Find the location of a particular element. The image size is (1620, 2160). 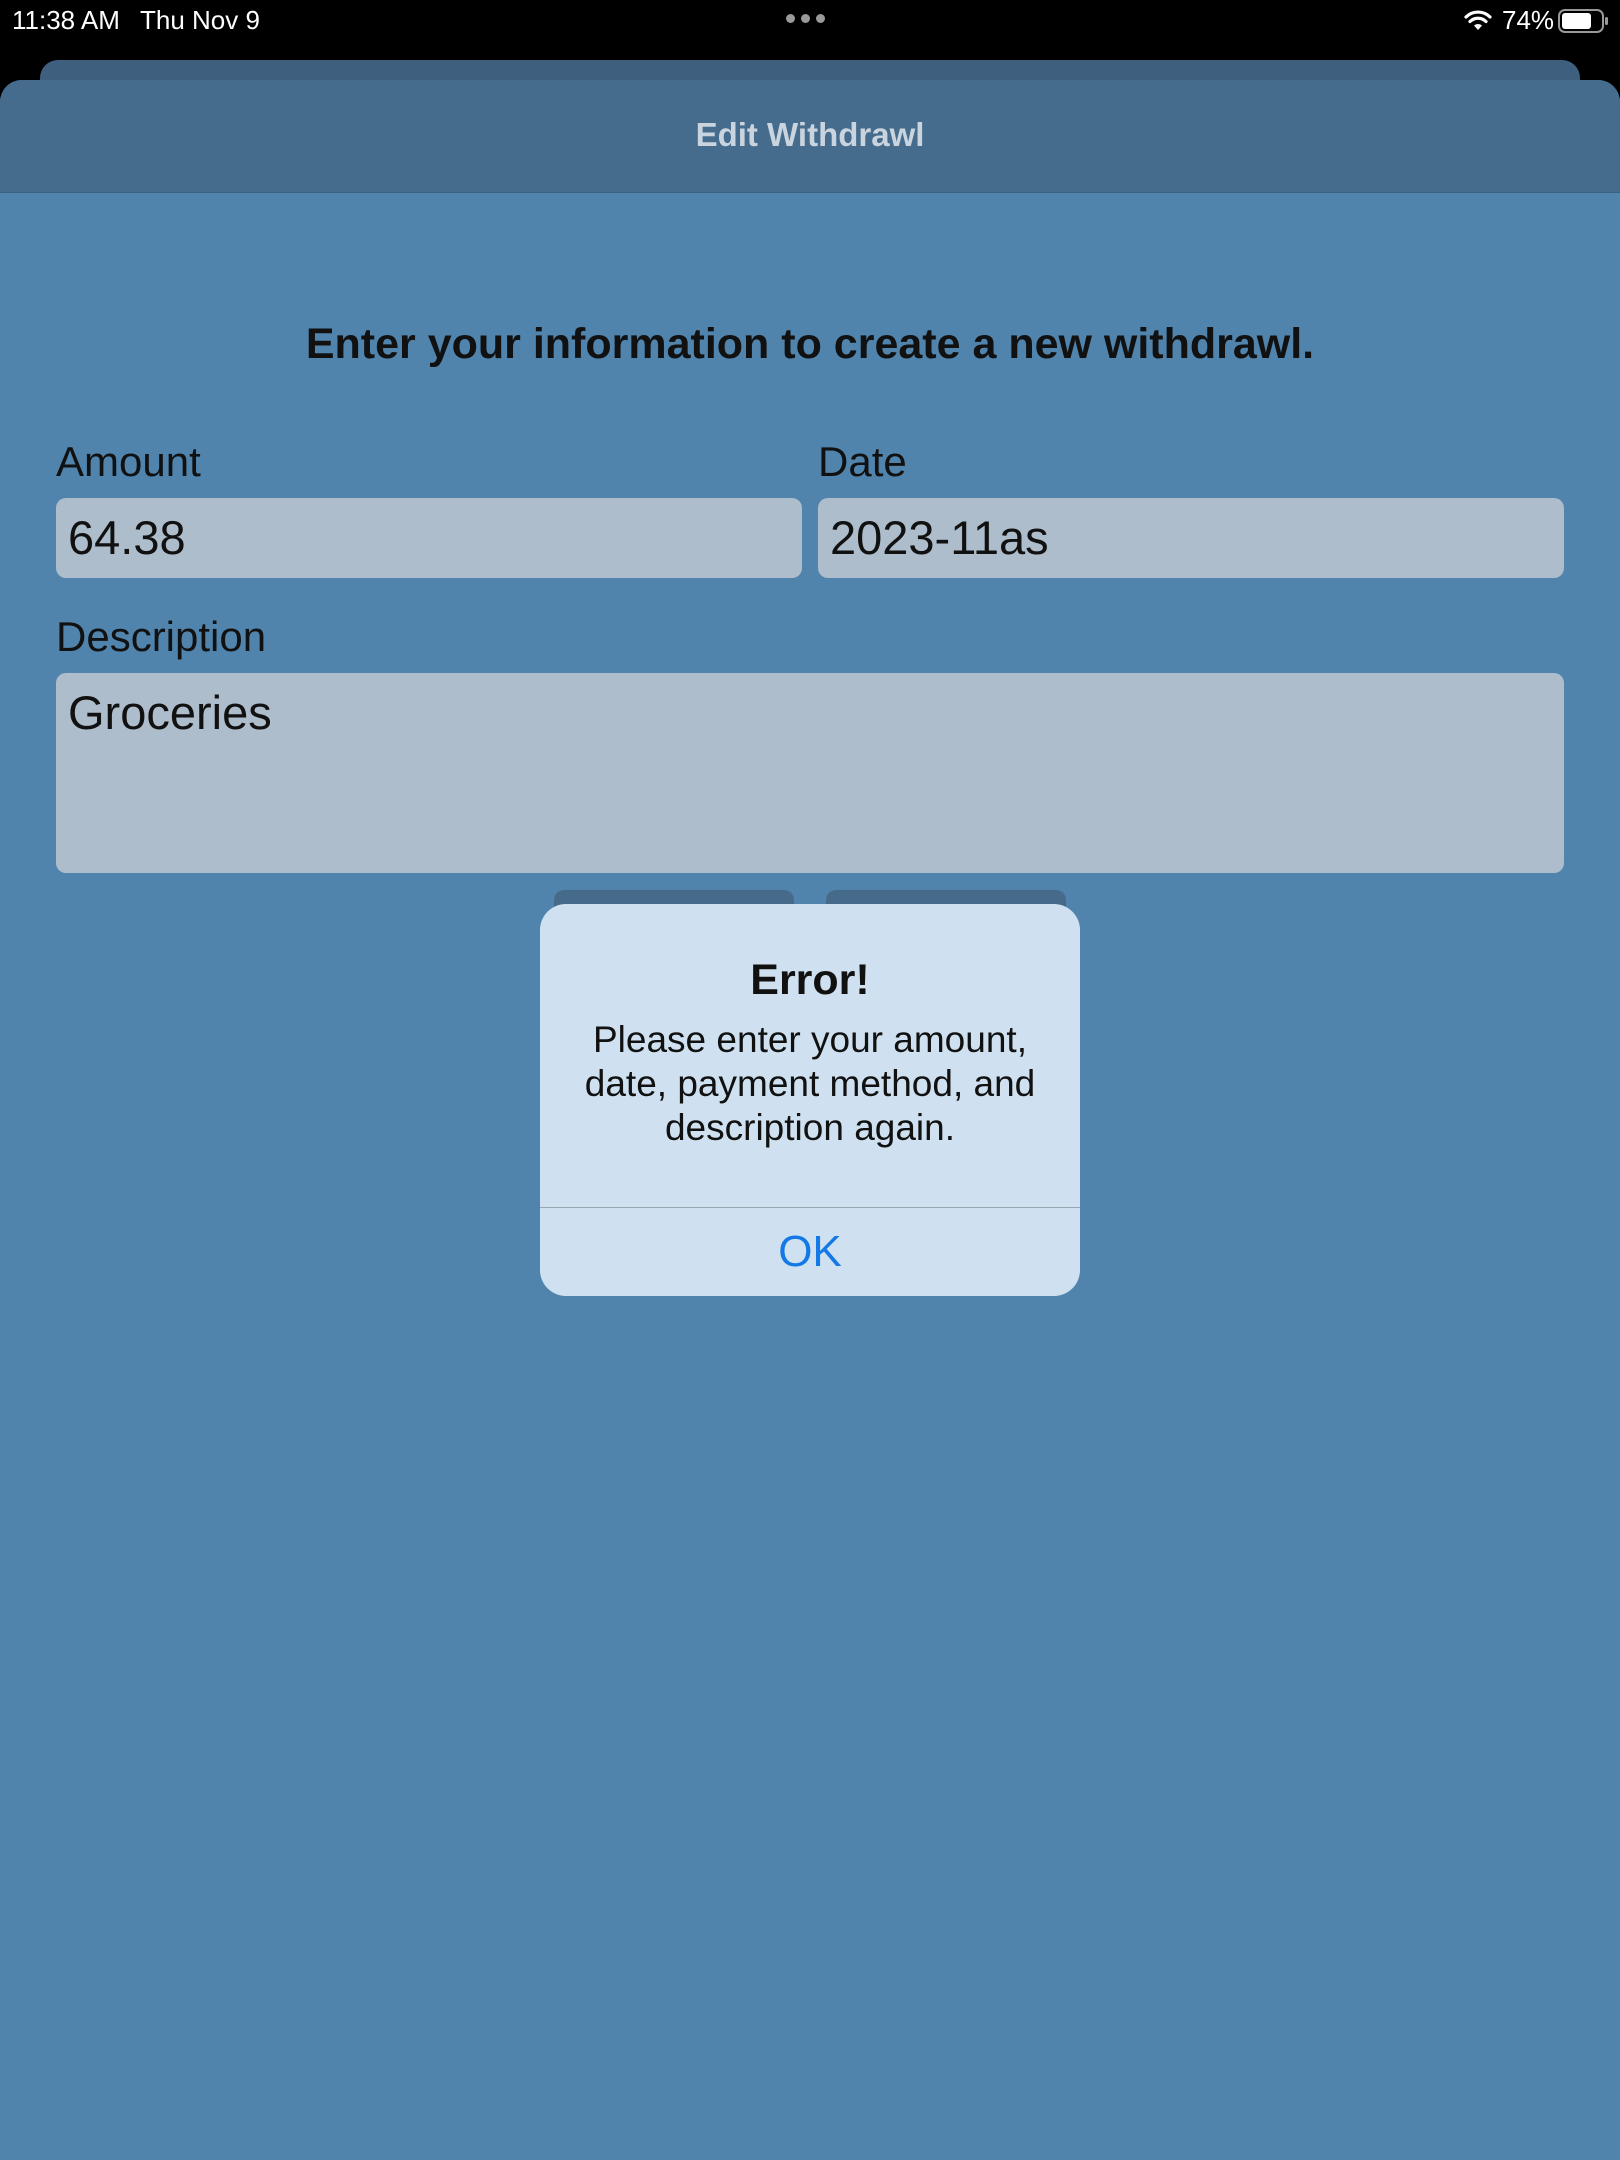

ok-button: OK is located at coordinates (810, 1252).